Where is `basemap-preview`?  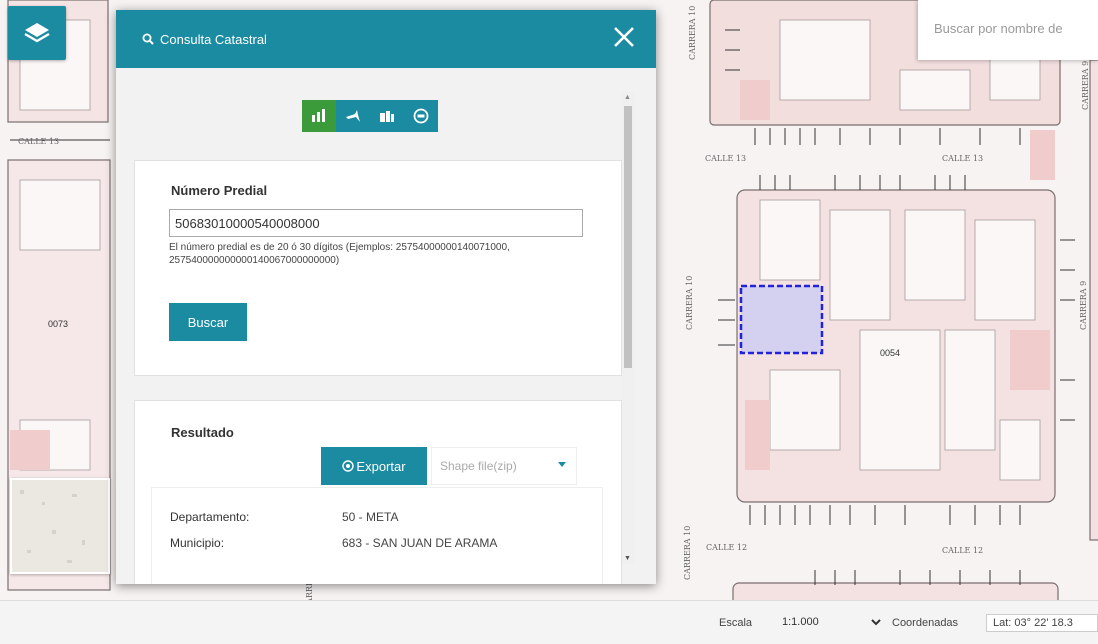
basemap-preview is located at coordinates (60, 526).